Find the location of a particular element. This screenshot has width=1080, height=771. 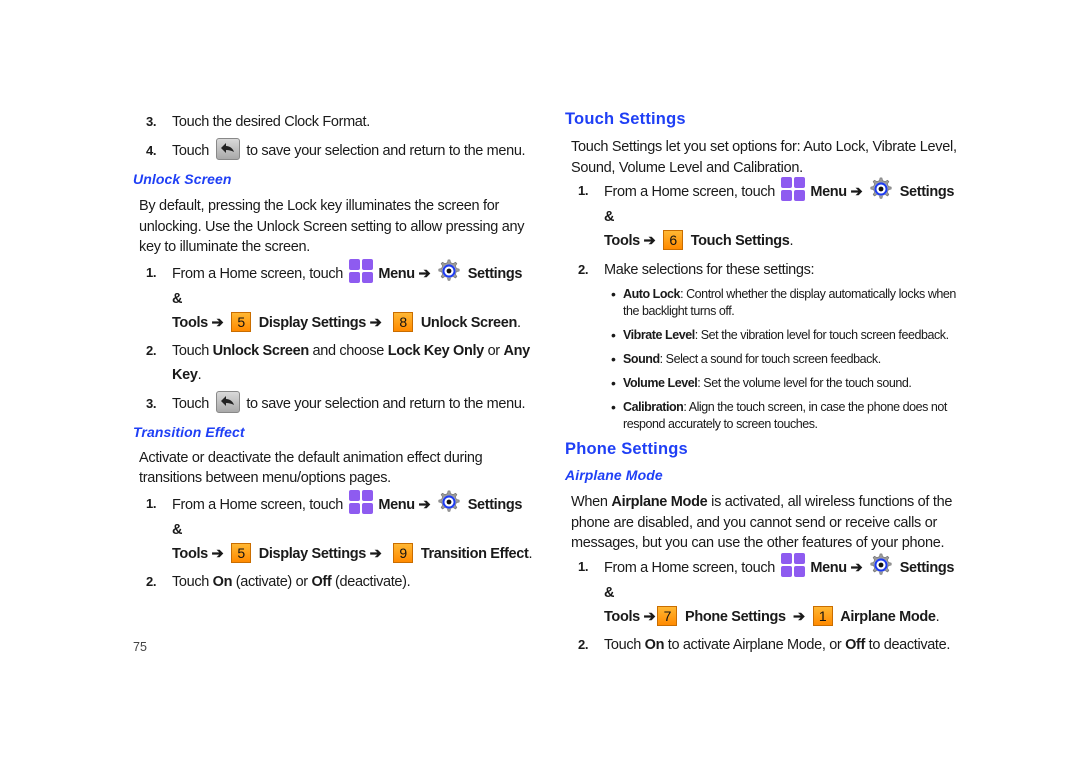

tools-label: Tools is located at coordinates (190, 322).